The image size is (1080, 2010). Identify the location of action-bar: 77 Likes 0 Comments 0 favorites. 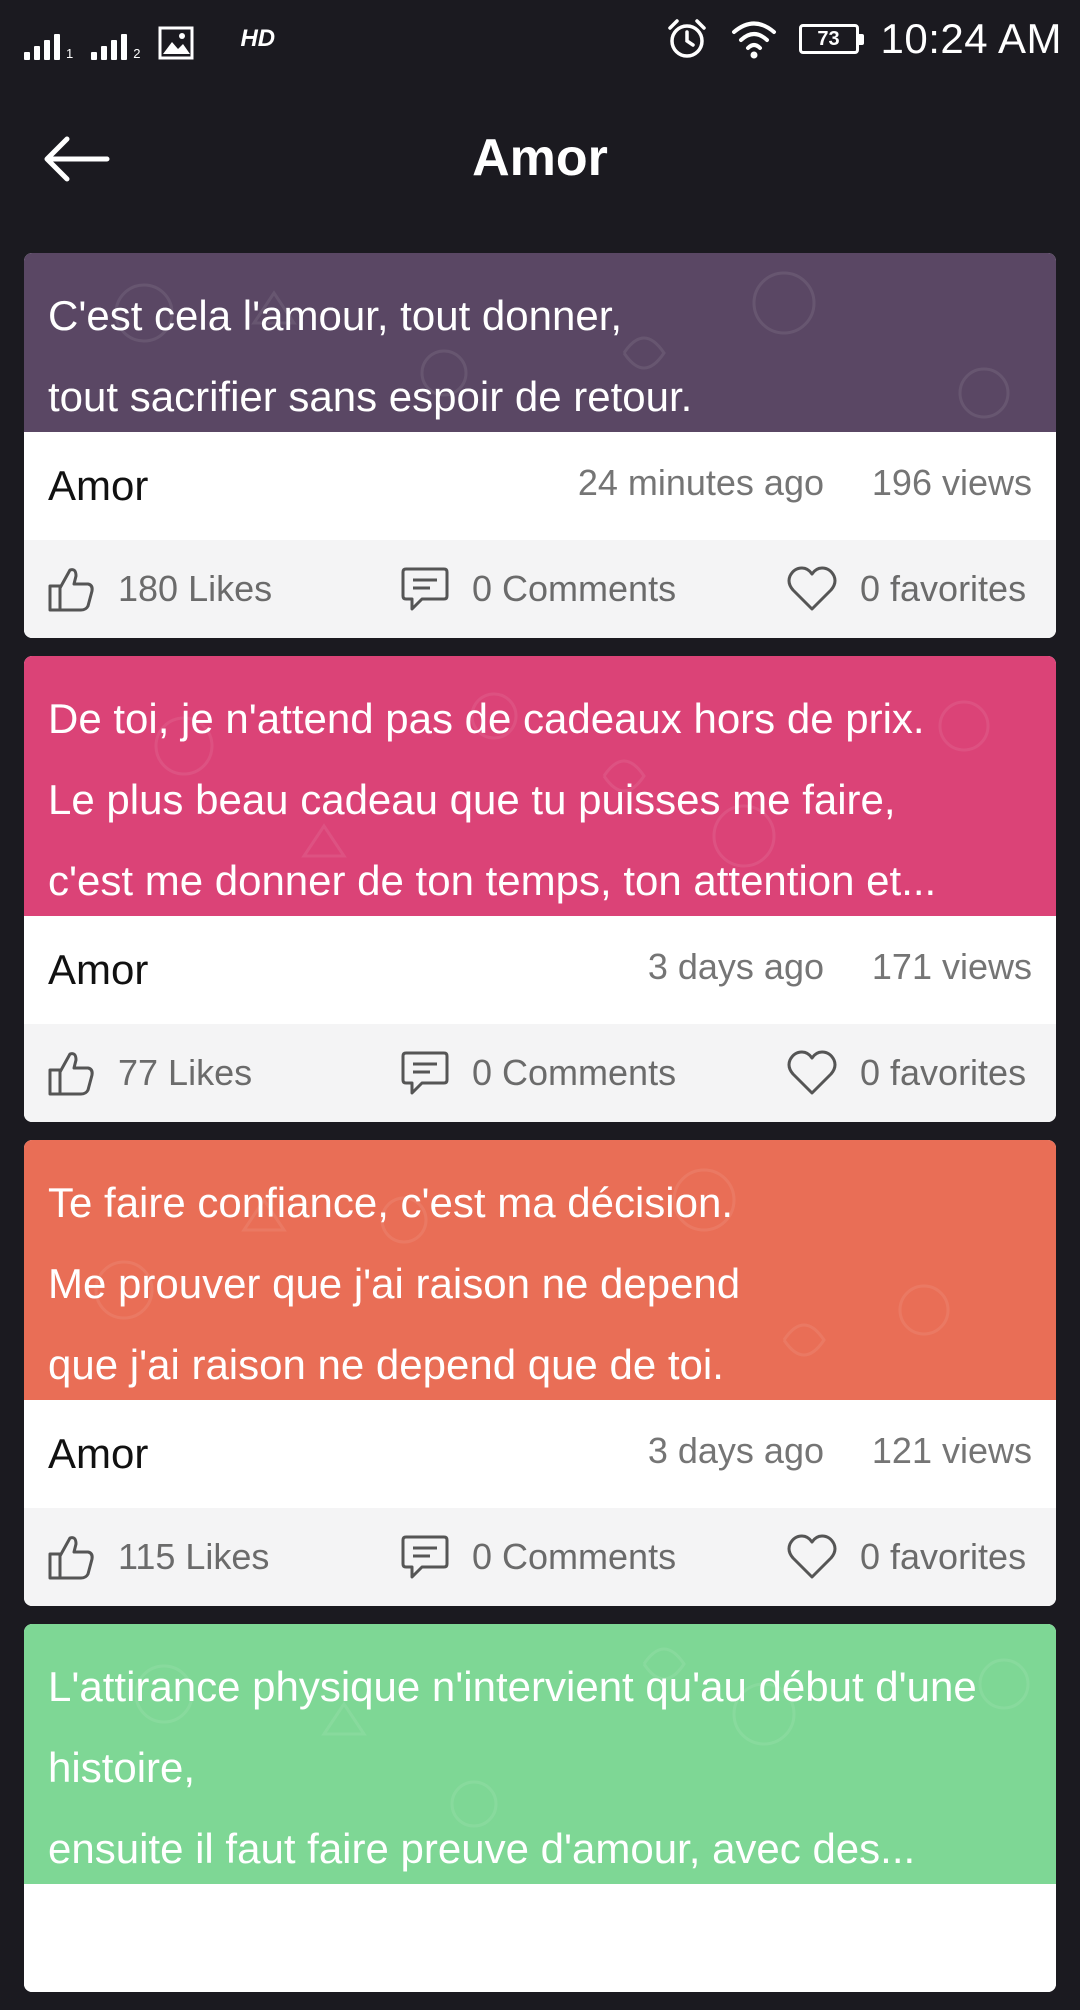
(540, 1073).